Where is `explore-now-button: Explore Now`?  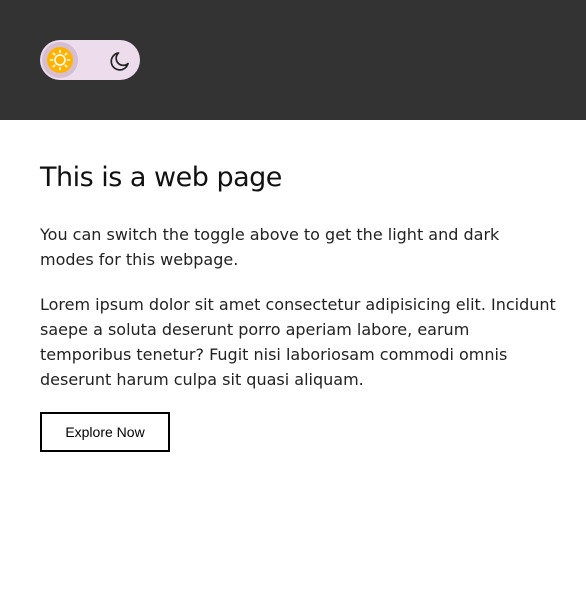
explore-now-button: Explore Now is located at coordinates (105, 432).